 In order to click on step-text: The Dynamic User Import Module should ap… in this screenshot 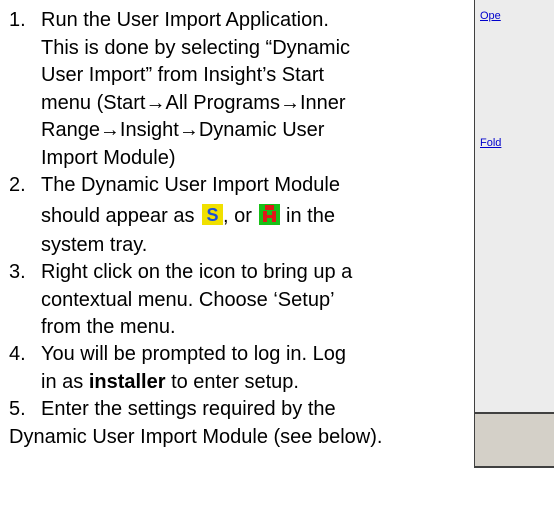, I will do `click(190, 215)`.